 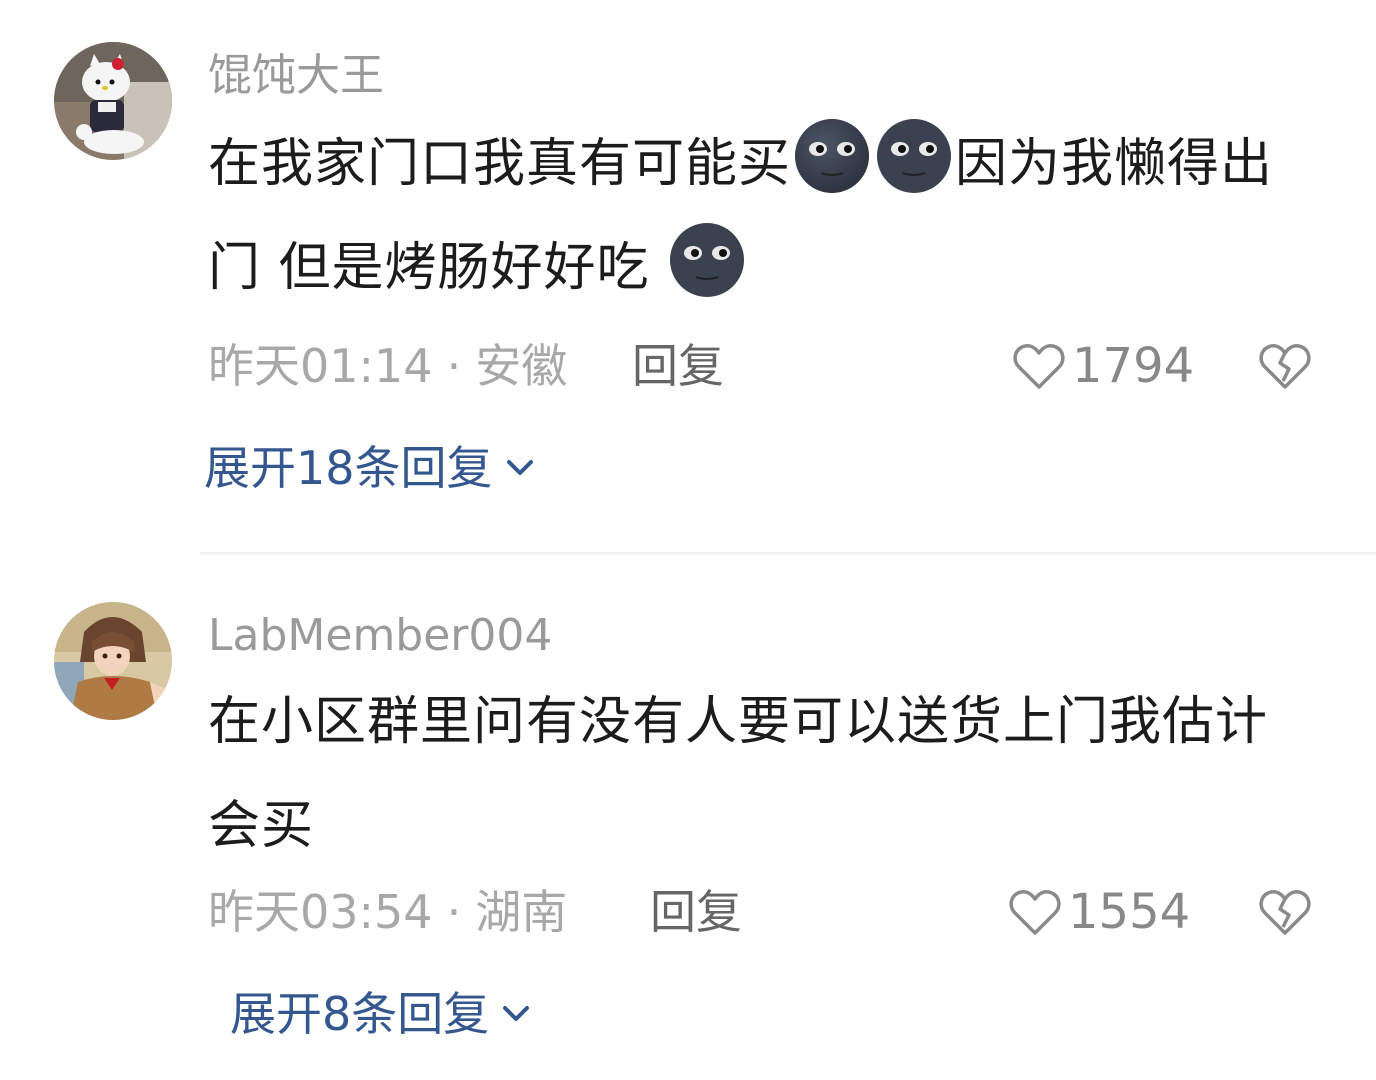 I want to click on comment-meta: 昨天01:14 · 安徽, so click(x=387, y=366).